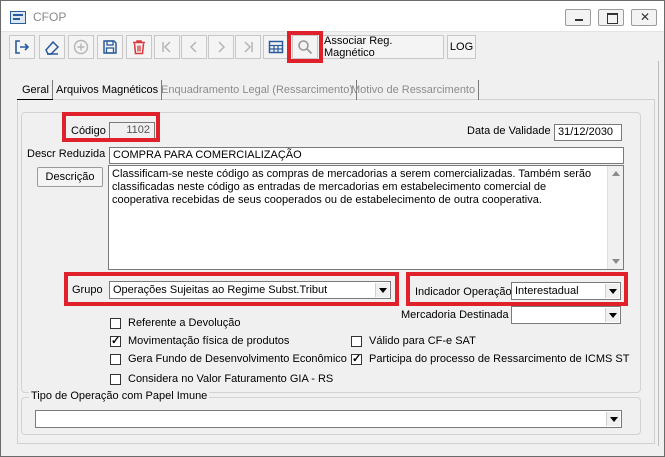 Image resolution: width=665 pixels, height=457 pixels. I want to click on exit-icon, so click(22, 47).